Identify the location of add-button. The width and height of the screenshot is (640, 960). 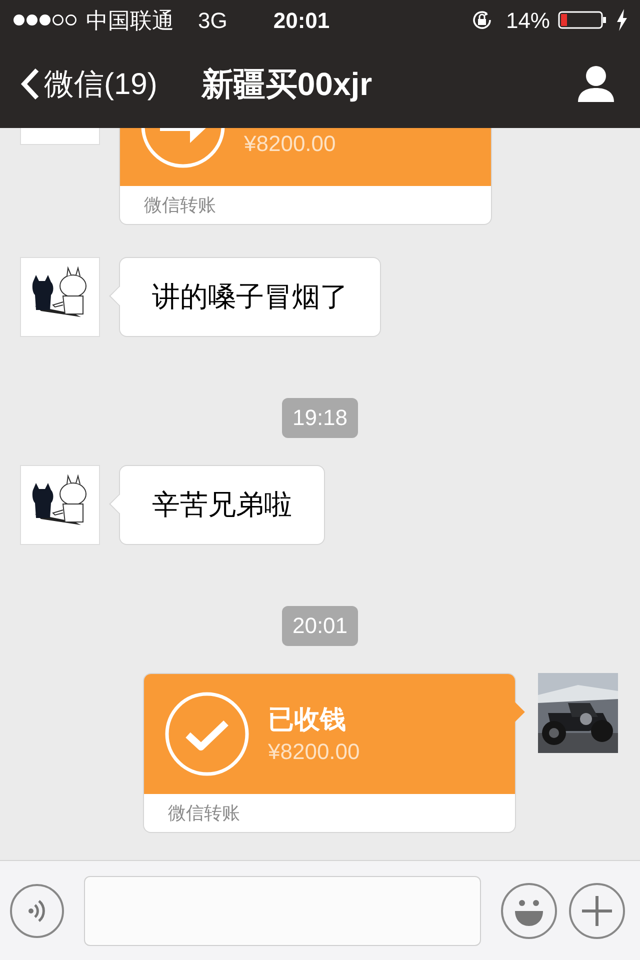
(597, 910).